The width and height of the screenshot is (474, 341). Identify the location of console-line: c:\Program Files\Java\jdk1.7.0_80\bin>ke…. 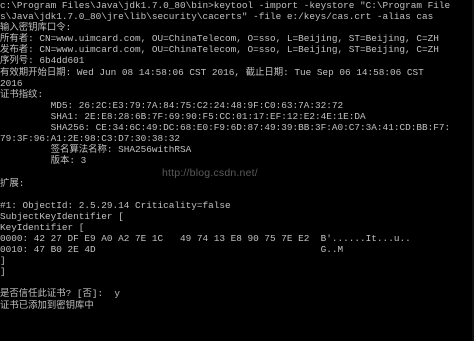
(225, 5).